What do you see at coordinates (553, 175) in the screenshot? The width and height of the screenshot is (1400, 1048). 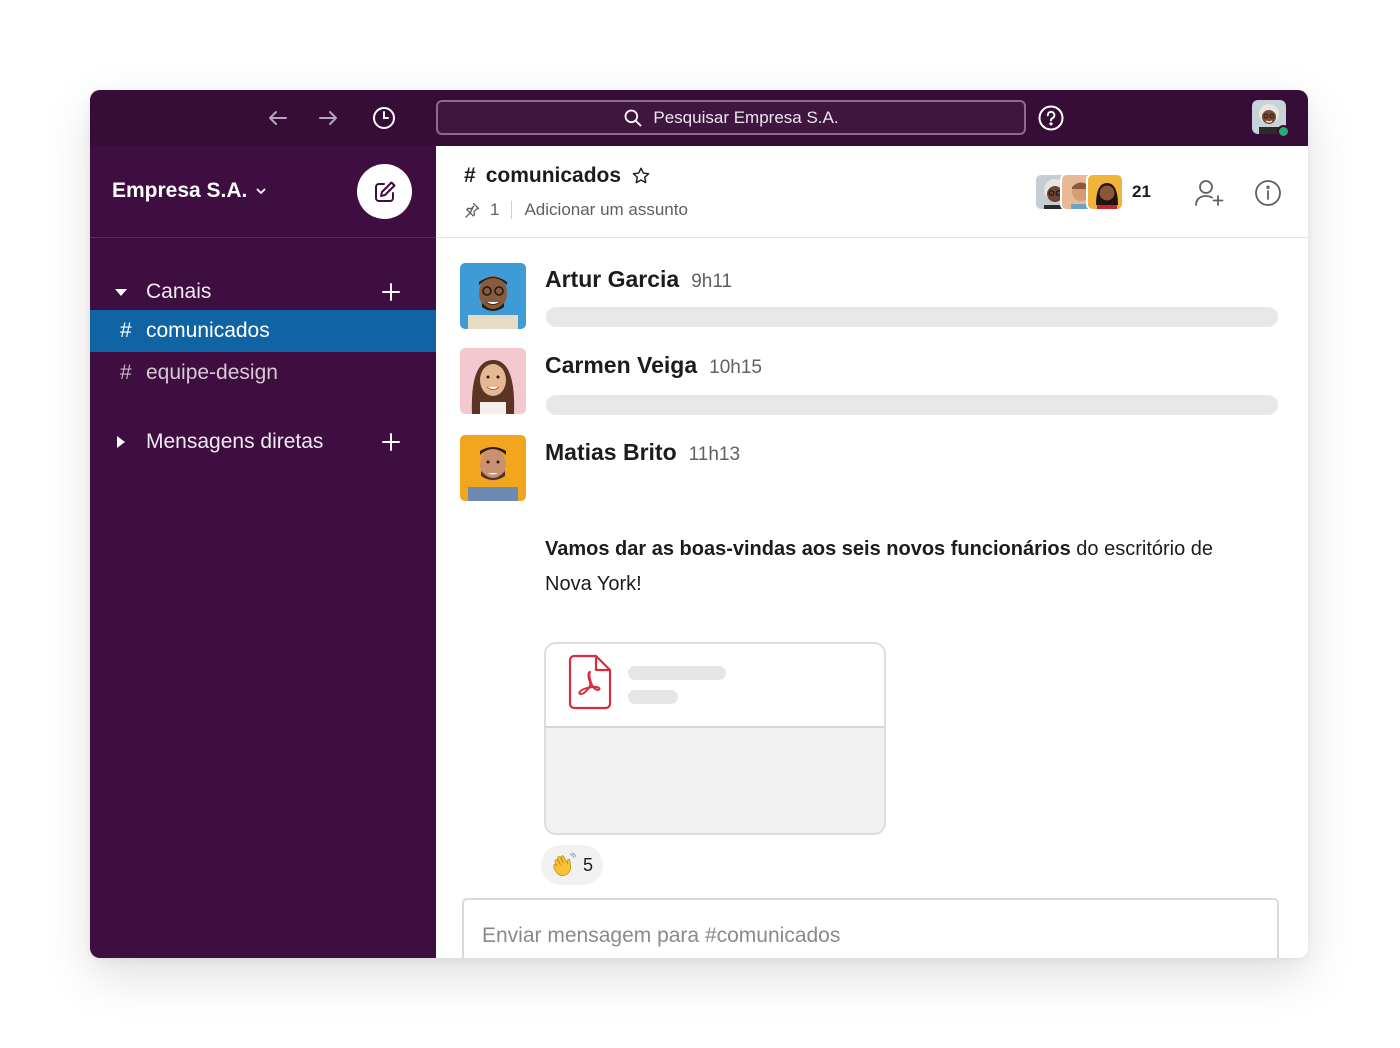 I see `channel-title-name: comunicados` at bounding box center [553, 175].